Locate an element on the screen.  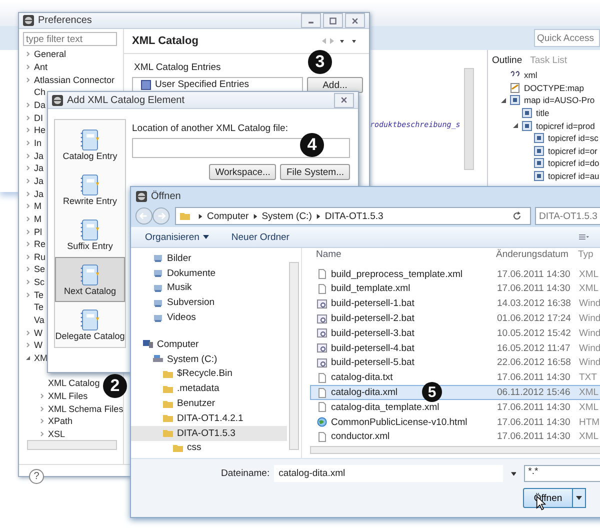
nav-row: $Recycle.Bin is located at coordinates (209, 374).